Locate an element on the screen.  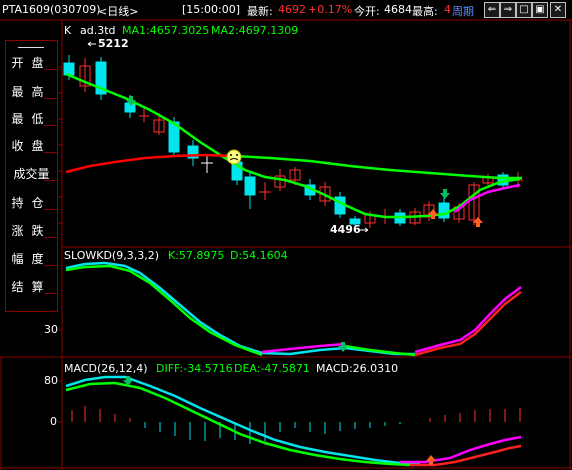
kd-rise-magenta is located at coordinates (468, 320).